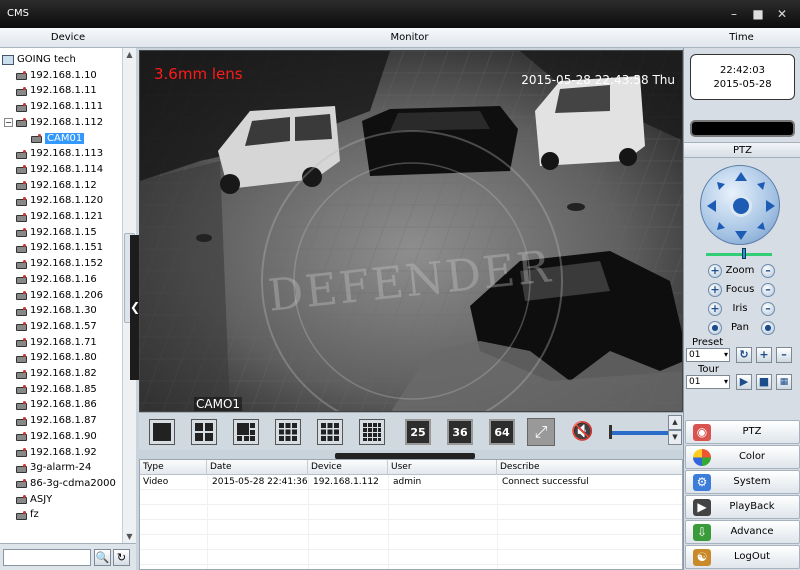 This screenshot has width=800, height=570. I want to click on layout-4-button, so click(204, 432).